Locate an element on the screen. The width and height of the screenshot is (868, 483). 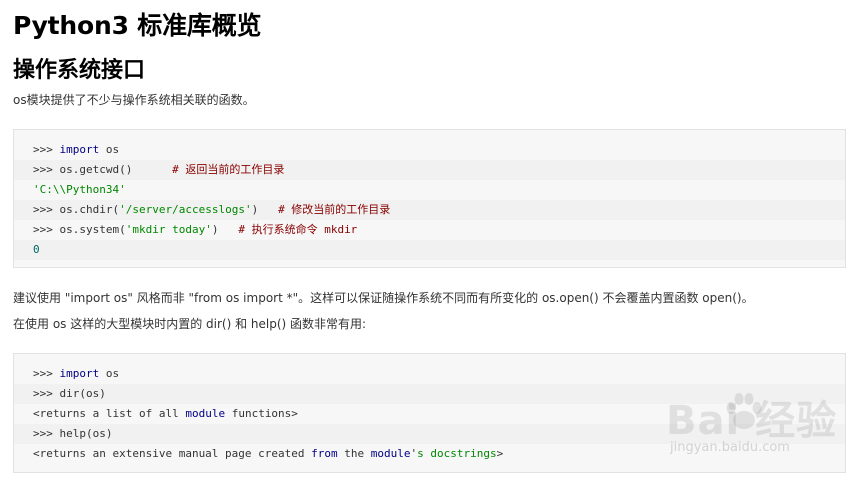
section-title: 操作系统接口 is located at coordinates (79, 70).